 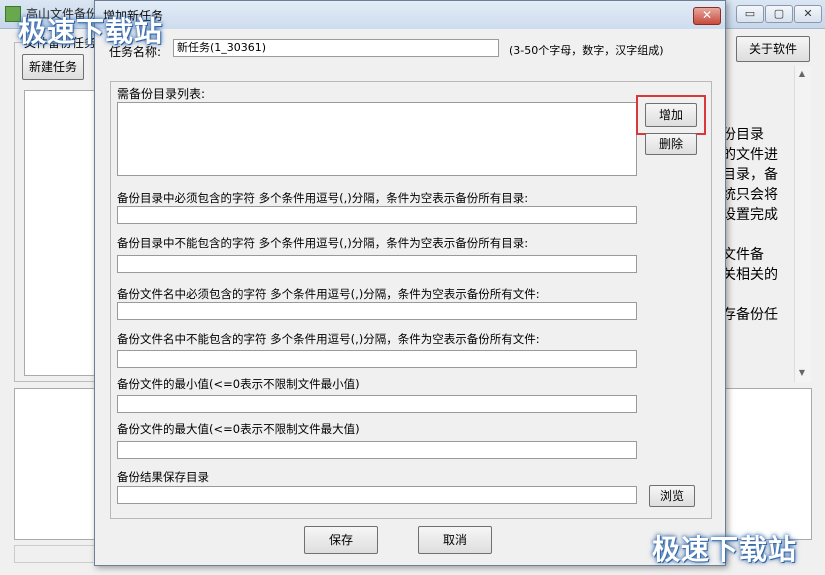 I want to click on watermark-top: 极速下载站, so click(x=91, y=31).